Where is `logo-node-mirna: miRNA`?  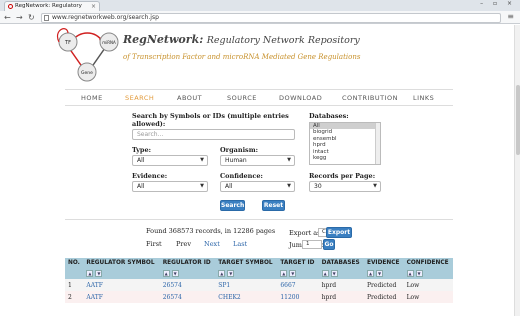
logo-node-mirna: miRNA is located at coordinates (109, 42).